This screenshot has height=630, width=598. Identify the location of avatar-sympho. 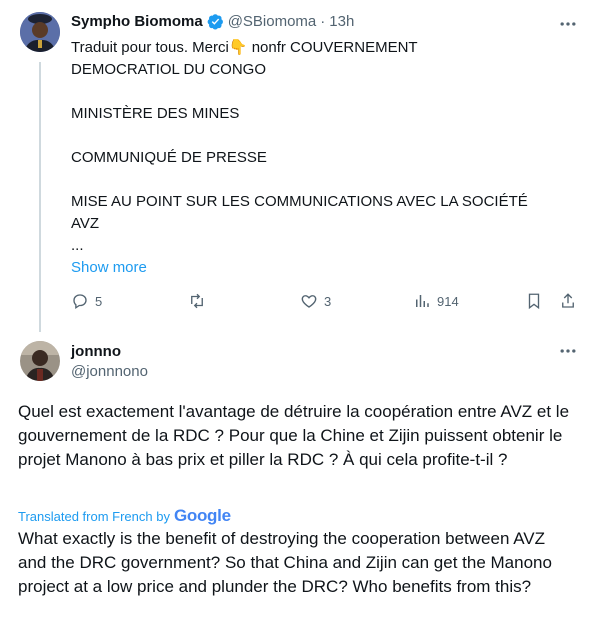
(40, 32).